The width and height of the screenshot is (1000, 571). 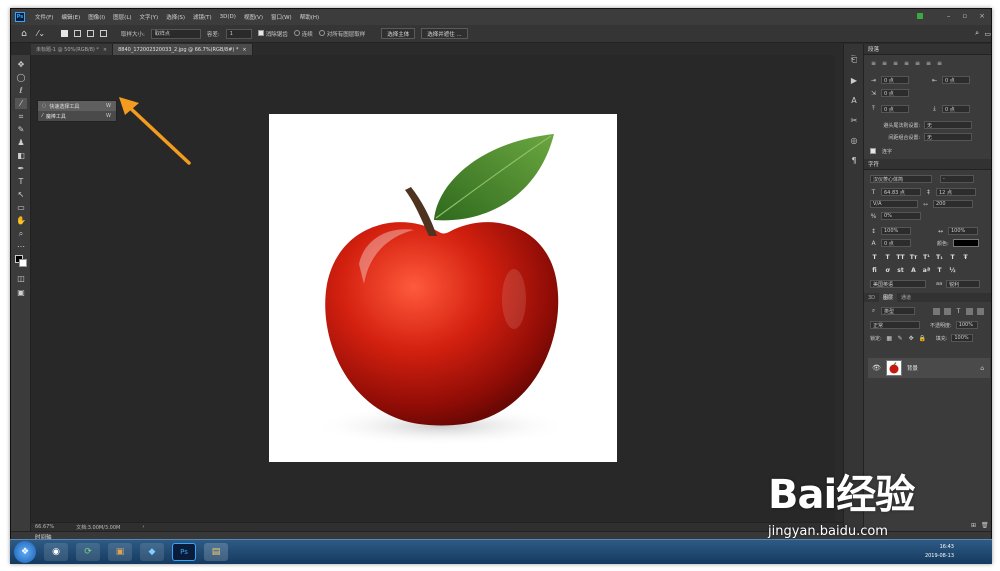 What do you see at coordinates (184, 552) in the screenshot?
I see `photoshop-taskbar-icon: Ps` at bounding box center [184, 552].